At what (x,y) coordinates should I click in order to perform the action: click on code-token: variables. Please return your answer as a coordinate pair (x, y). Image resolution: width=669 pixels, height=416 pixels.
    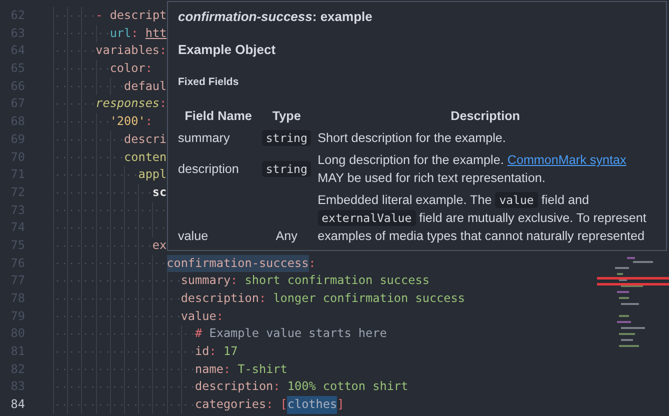
    Looking at the image, I should click on (128, 51).